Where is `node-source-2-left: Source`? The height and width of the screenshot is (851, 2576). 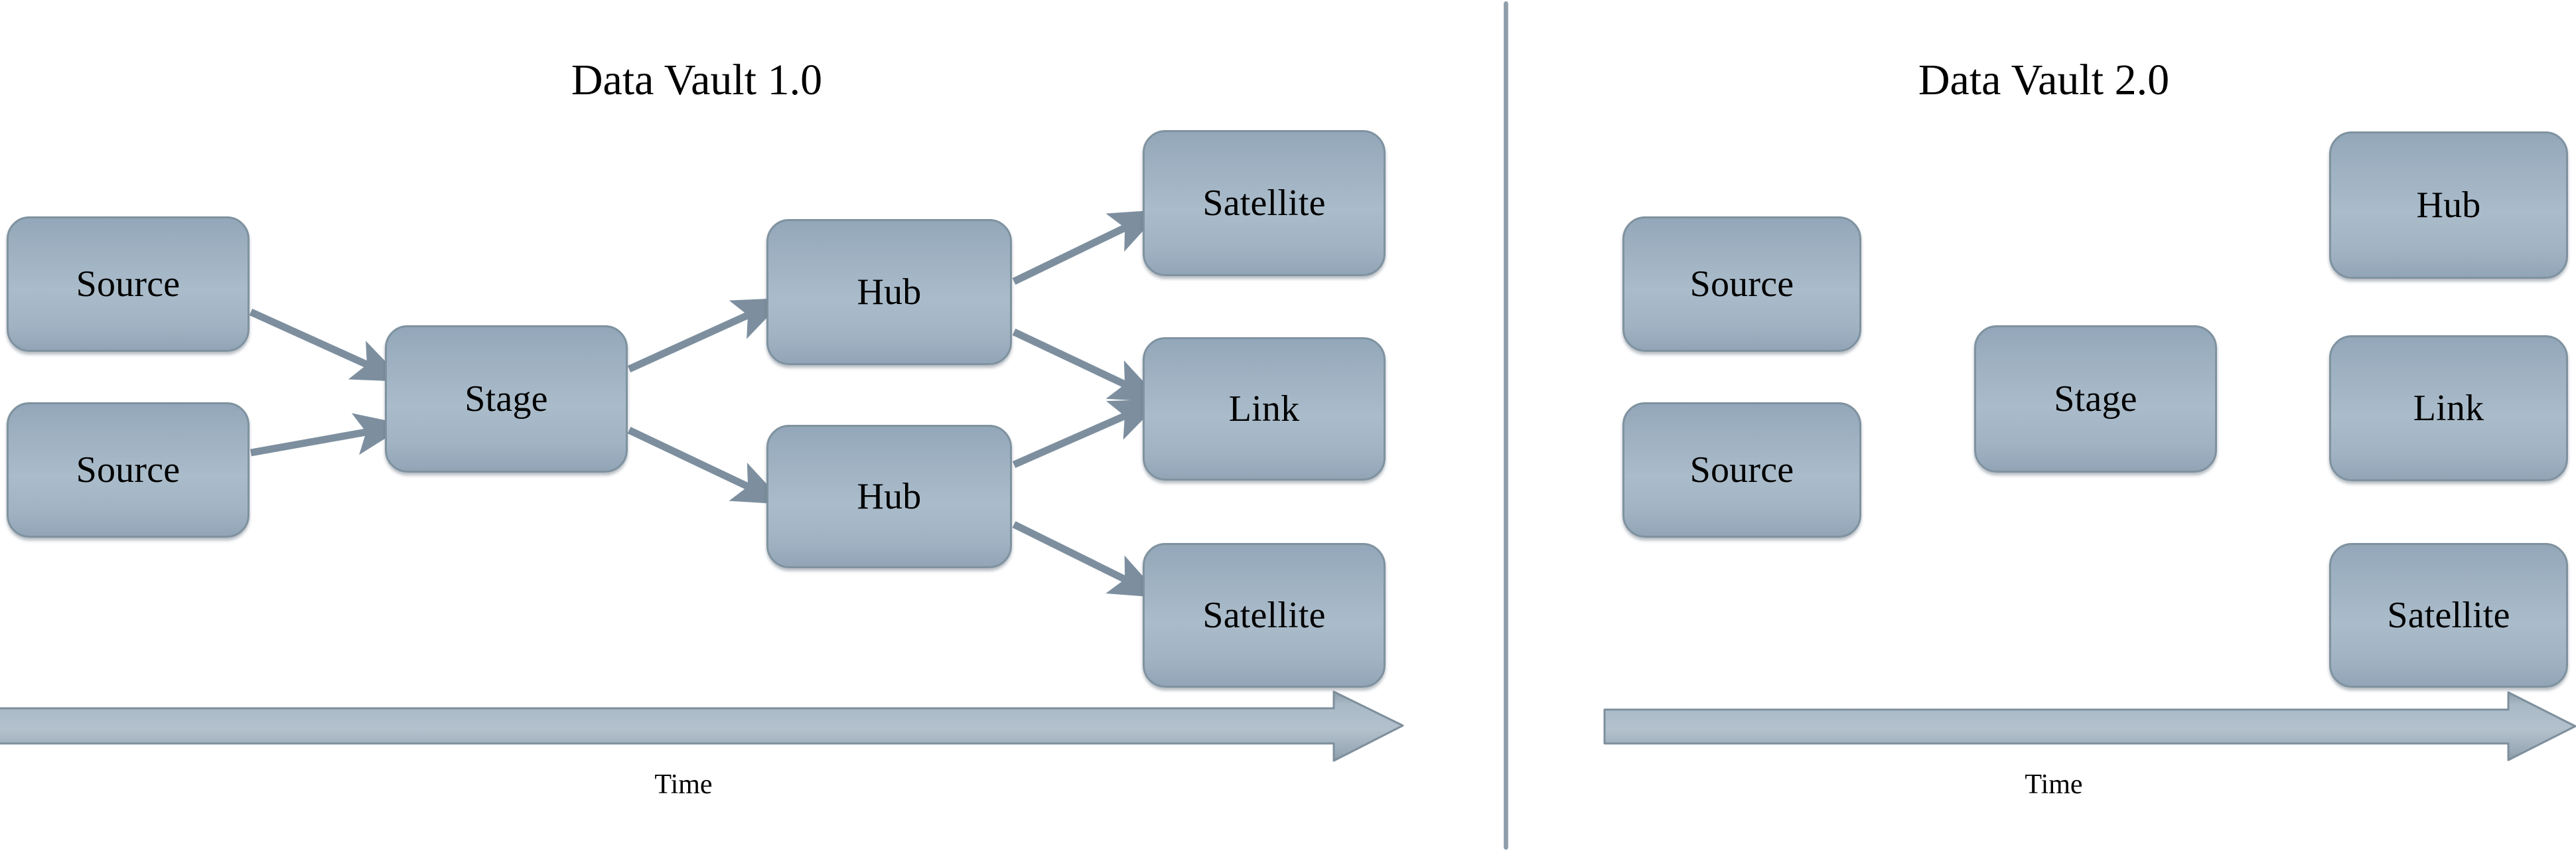 node-source-2-left: Source is located at coordinates (128, 470).